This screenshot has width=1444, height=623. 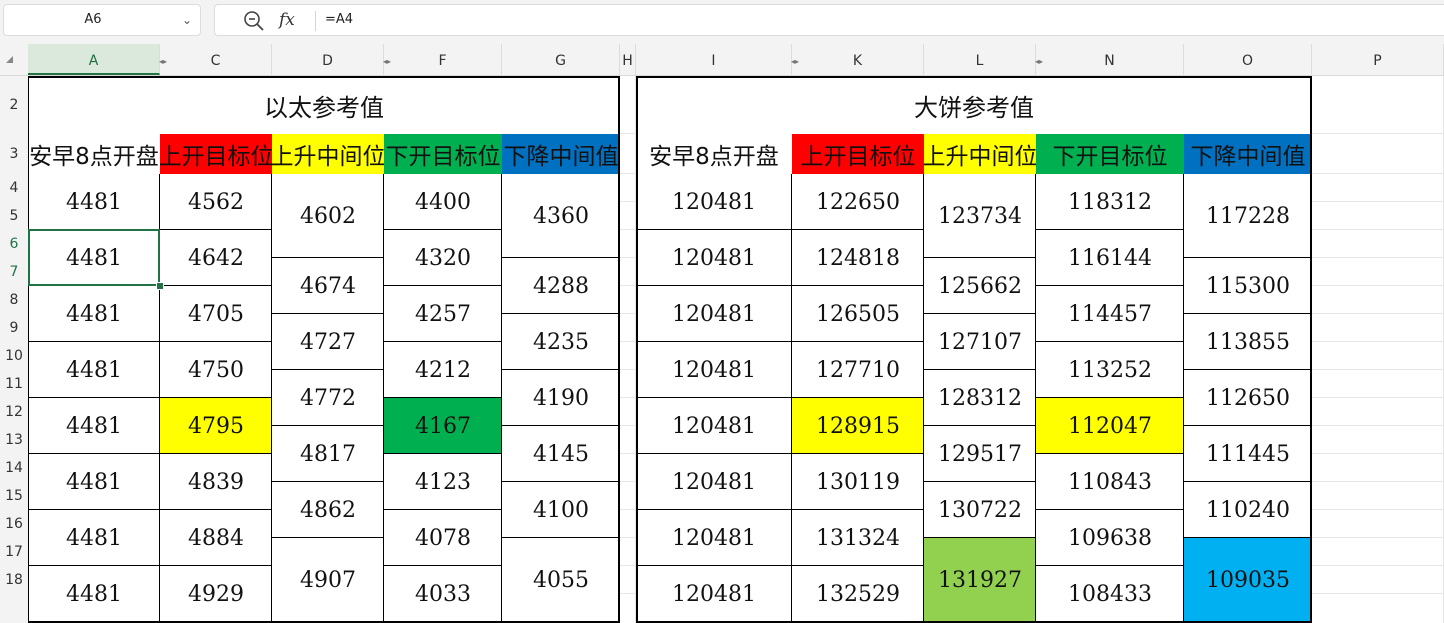 I want to click on data-cell-up-mid: 4817, so click(x=328, y=454).